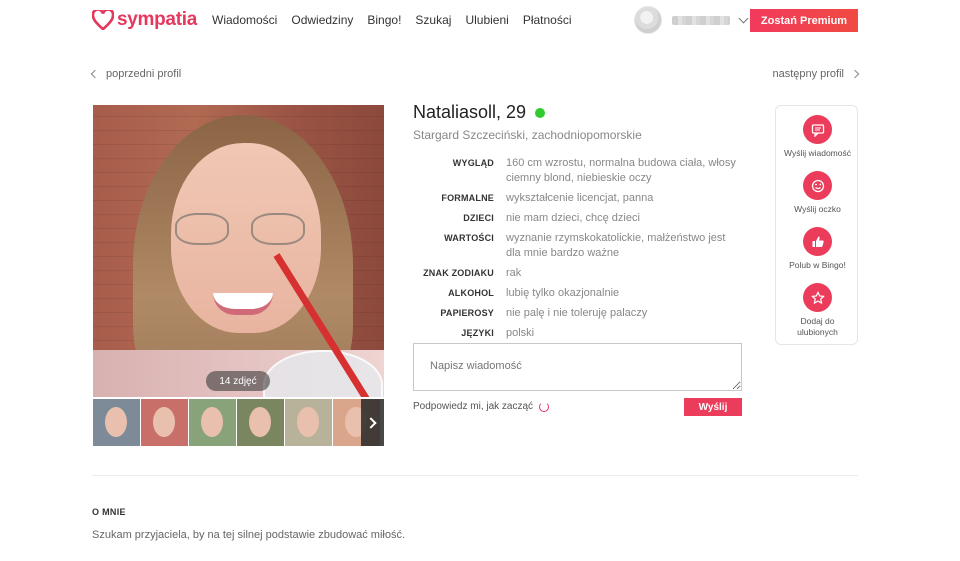  I want to click on profile-name: Nataliasoll, 29, so click(470, 112).